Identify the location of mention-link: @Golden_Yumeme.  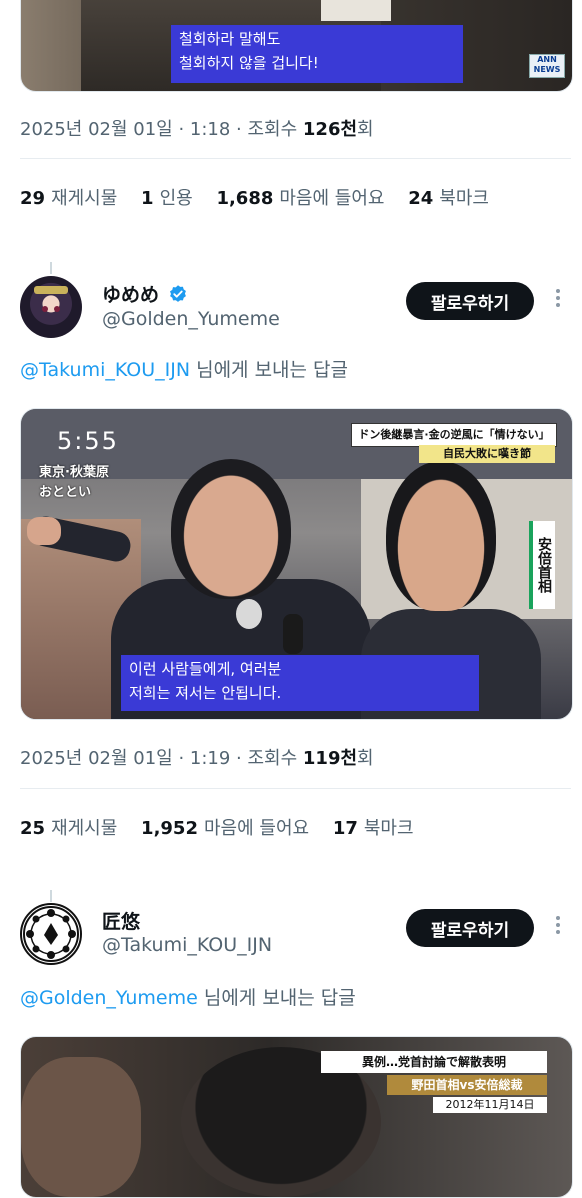
(109, 998).